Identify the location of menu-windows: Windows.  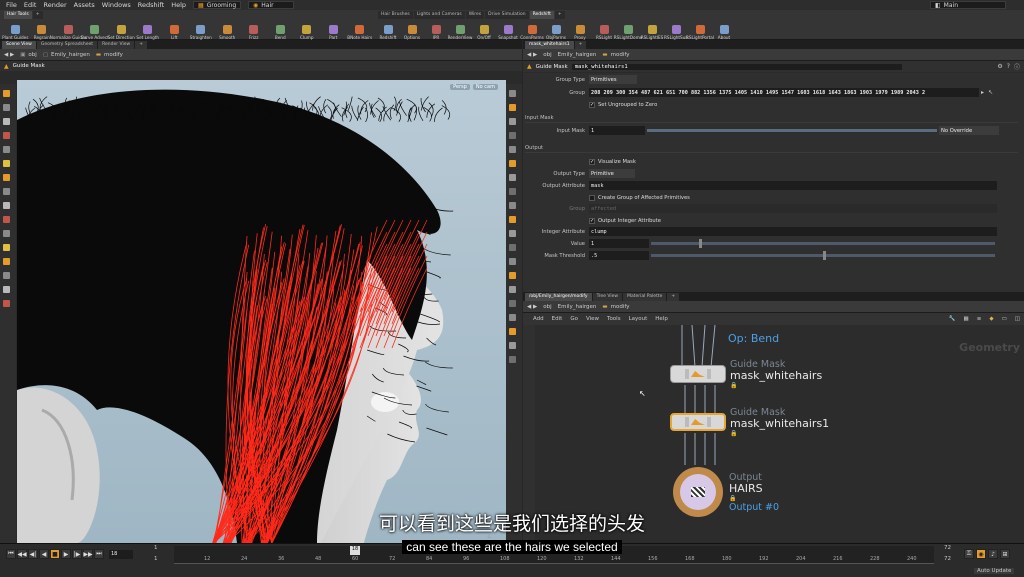
(116, 5).